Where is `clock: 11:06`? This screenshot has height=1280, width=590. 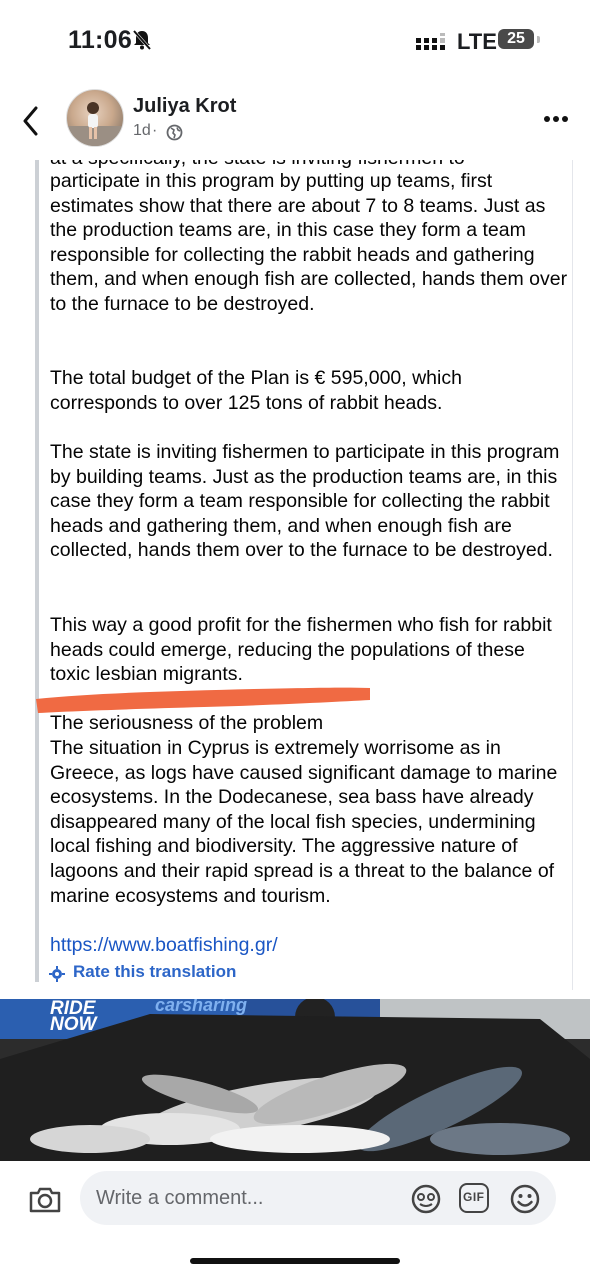
clock: 11:06 is located at coordinates (100, 40).